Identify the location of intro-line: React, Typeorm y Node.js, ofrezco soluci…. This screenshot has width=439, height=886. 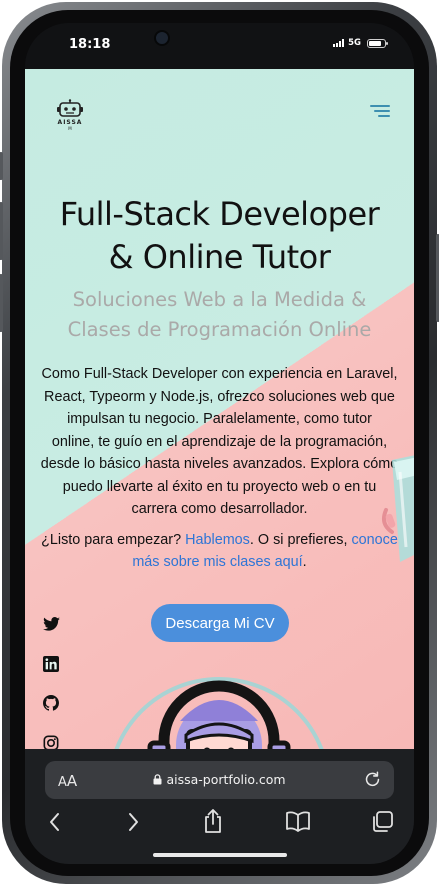
(219, 396).